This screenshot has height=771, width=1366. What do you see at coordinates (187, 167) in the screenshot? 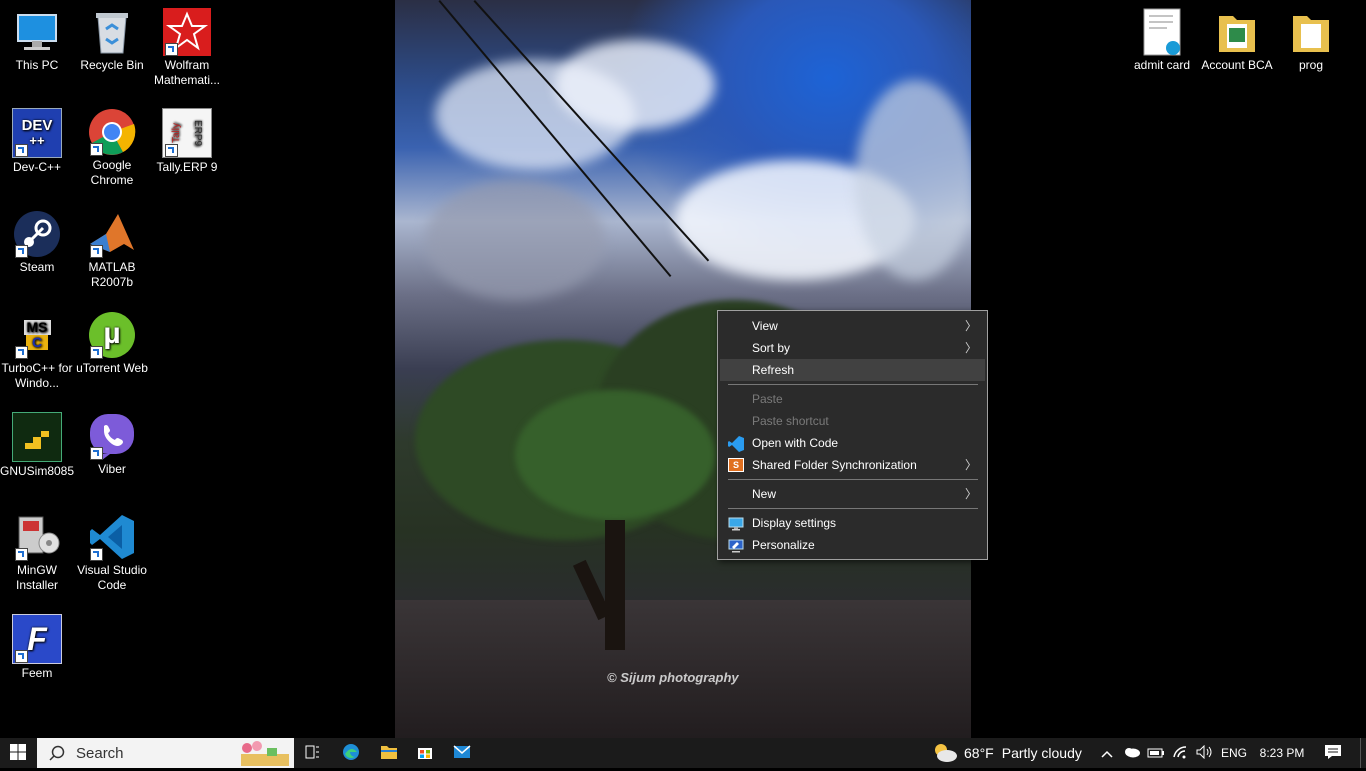
I see `desktop-icon-label: Tally.ERP 9` at bounding box center [187, 167].